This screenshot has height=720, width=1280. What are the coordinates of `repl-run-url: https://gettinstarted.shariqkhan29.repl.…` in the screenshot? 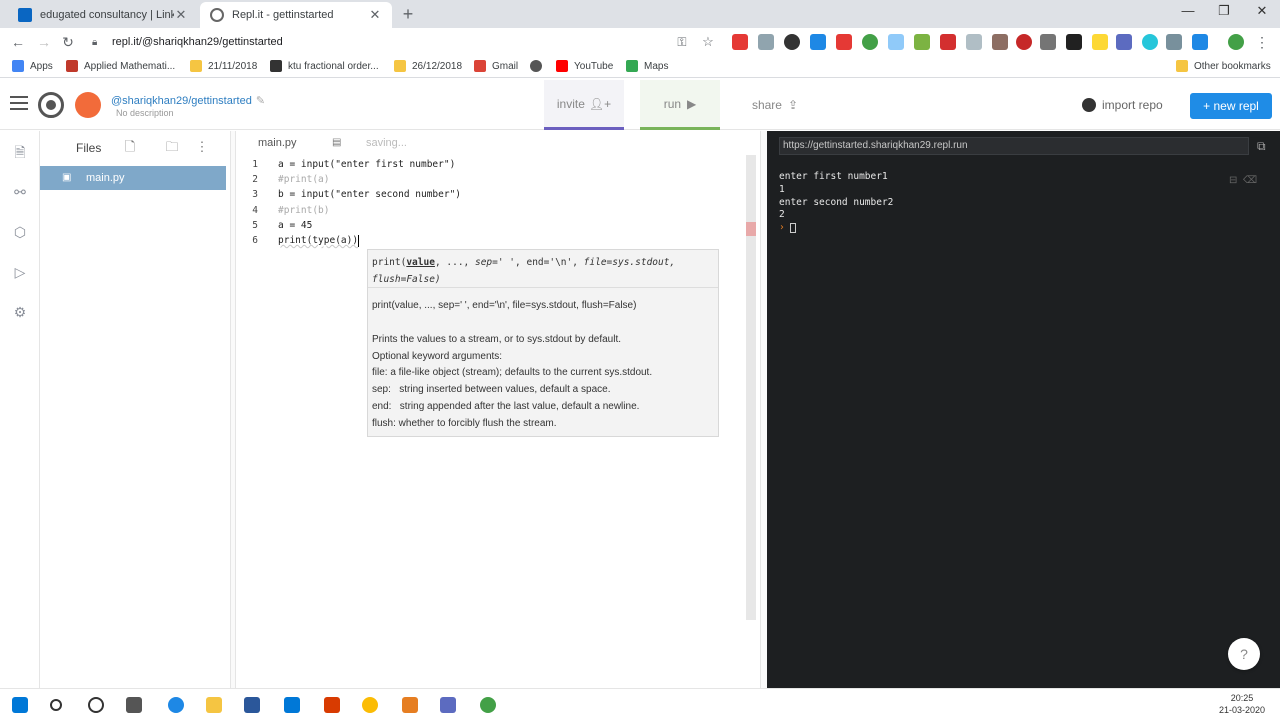 It's located at (1014, 146).